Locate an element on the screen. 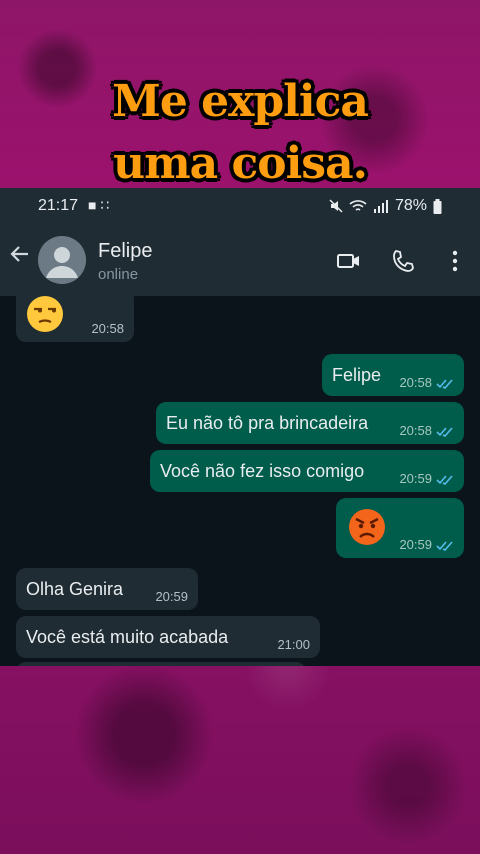 This screenshot has width=480, height=854. caption-line-2: uma coisa. is located at coordinates (240, 163).